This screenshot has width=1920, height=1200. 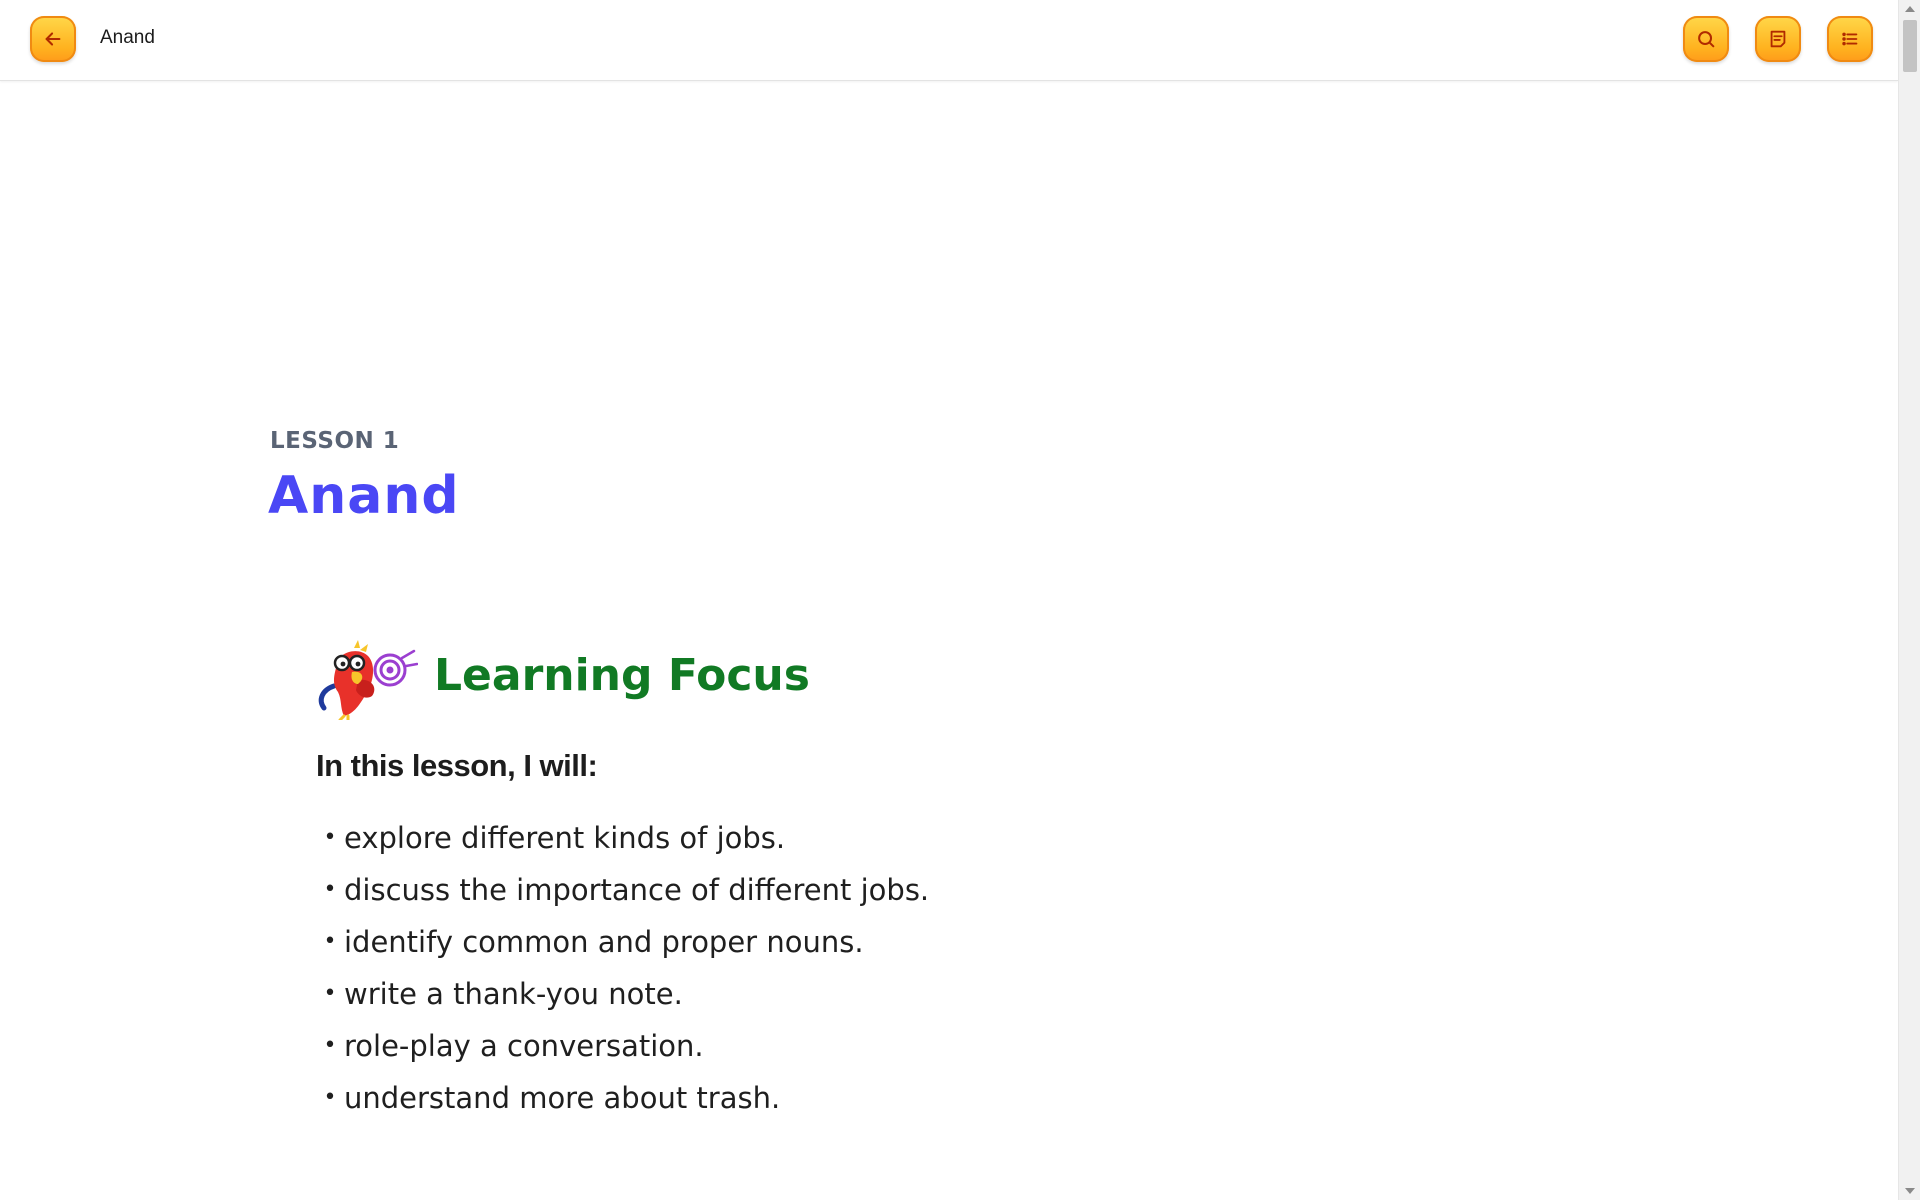 I want to click on list-item: • understand more about trash., so click(x=622, y=1098).